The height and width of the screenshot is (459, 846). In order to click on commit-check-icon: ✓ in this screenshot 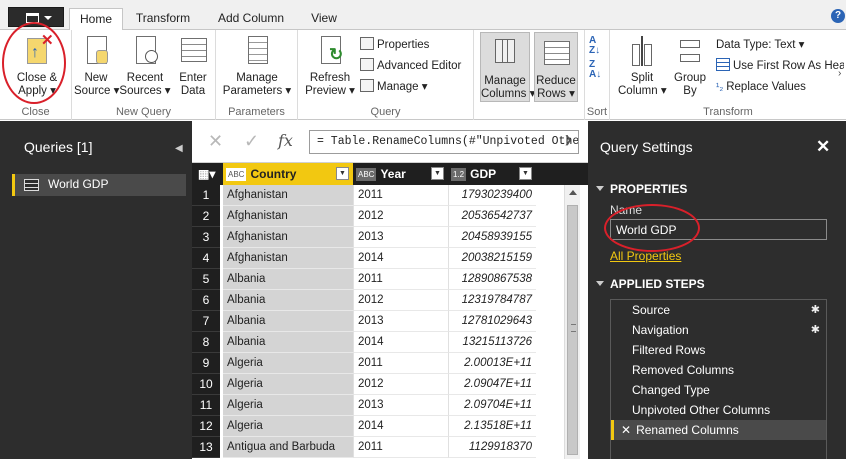, I will do `click(251, 141)`.